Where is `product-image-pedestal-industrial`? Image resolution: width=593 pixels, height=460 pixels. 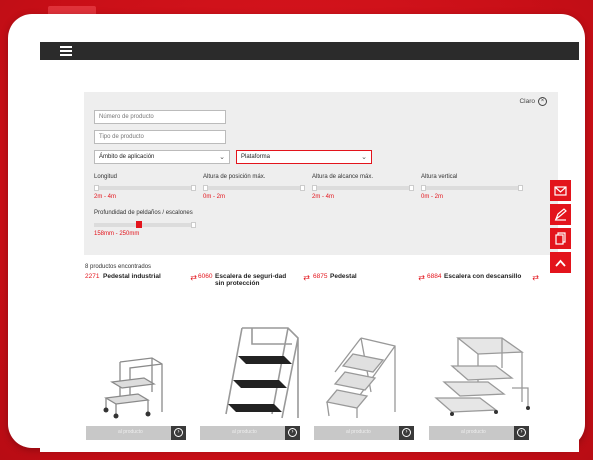
product-image-pedestal-industrial is located at coordinates (140, 381).